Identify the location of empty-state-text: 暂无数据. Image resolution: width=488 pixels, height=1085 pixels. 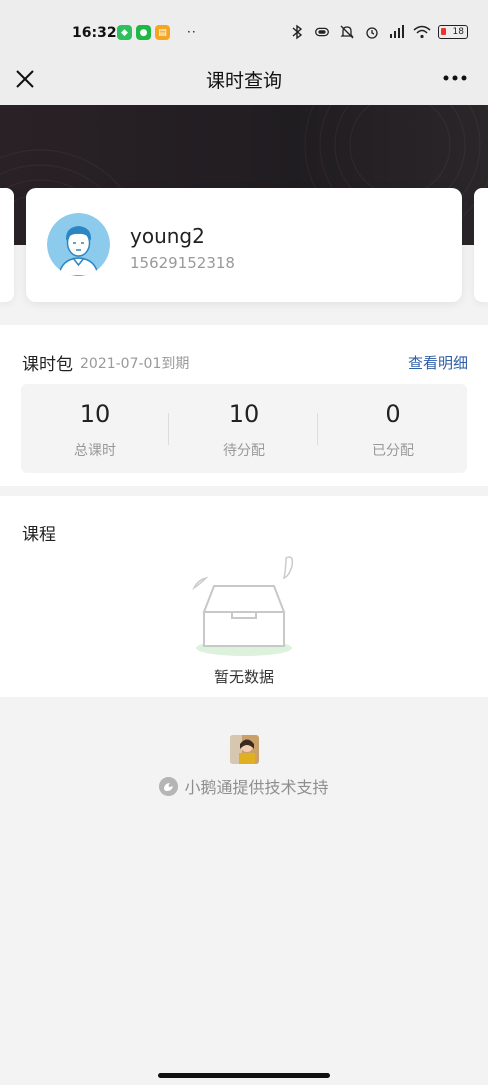
(243, 677).